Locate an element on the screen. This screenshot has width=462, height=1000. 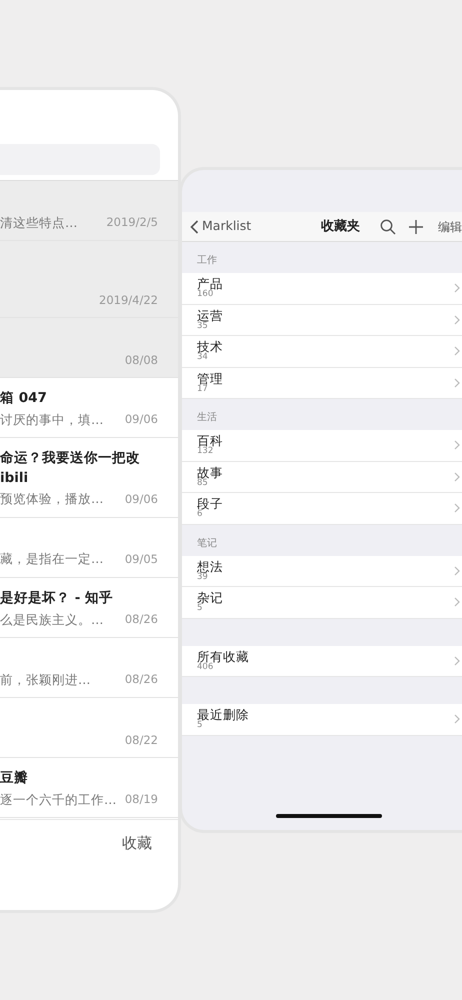
folder-count: 34 is located at coordinates (202, 357).